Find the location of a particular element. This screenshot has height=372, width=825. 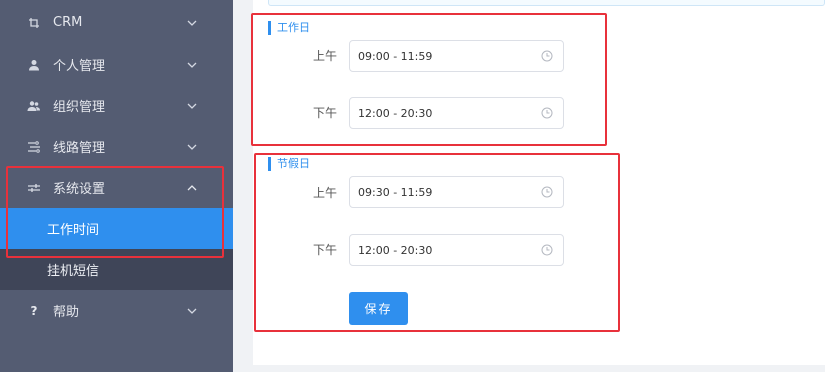

holiday-morning-label: 上午 is located at coordinates (325, 193).